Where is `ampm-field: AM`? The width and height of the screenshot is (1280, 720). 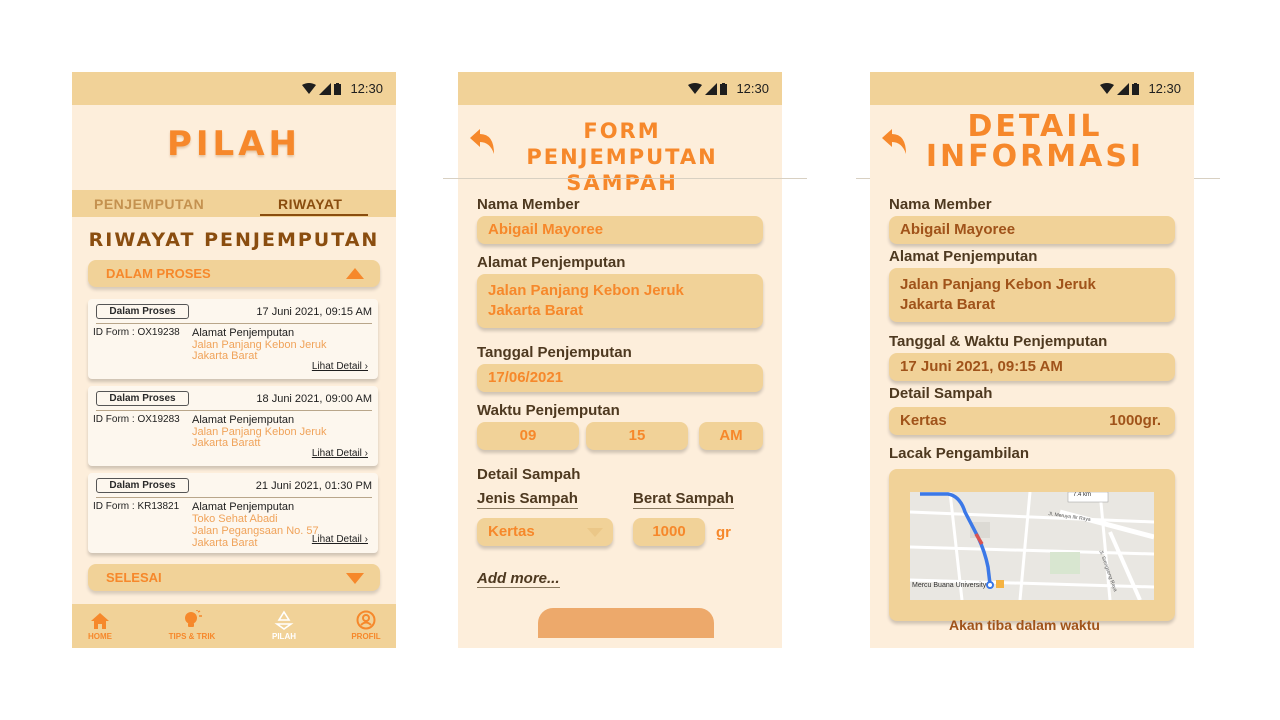 ampm-field: AM is located at coordinates (731, 436).